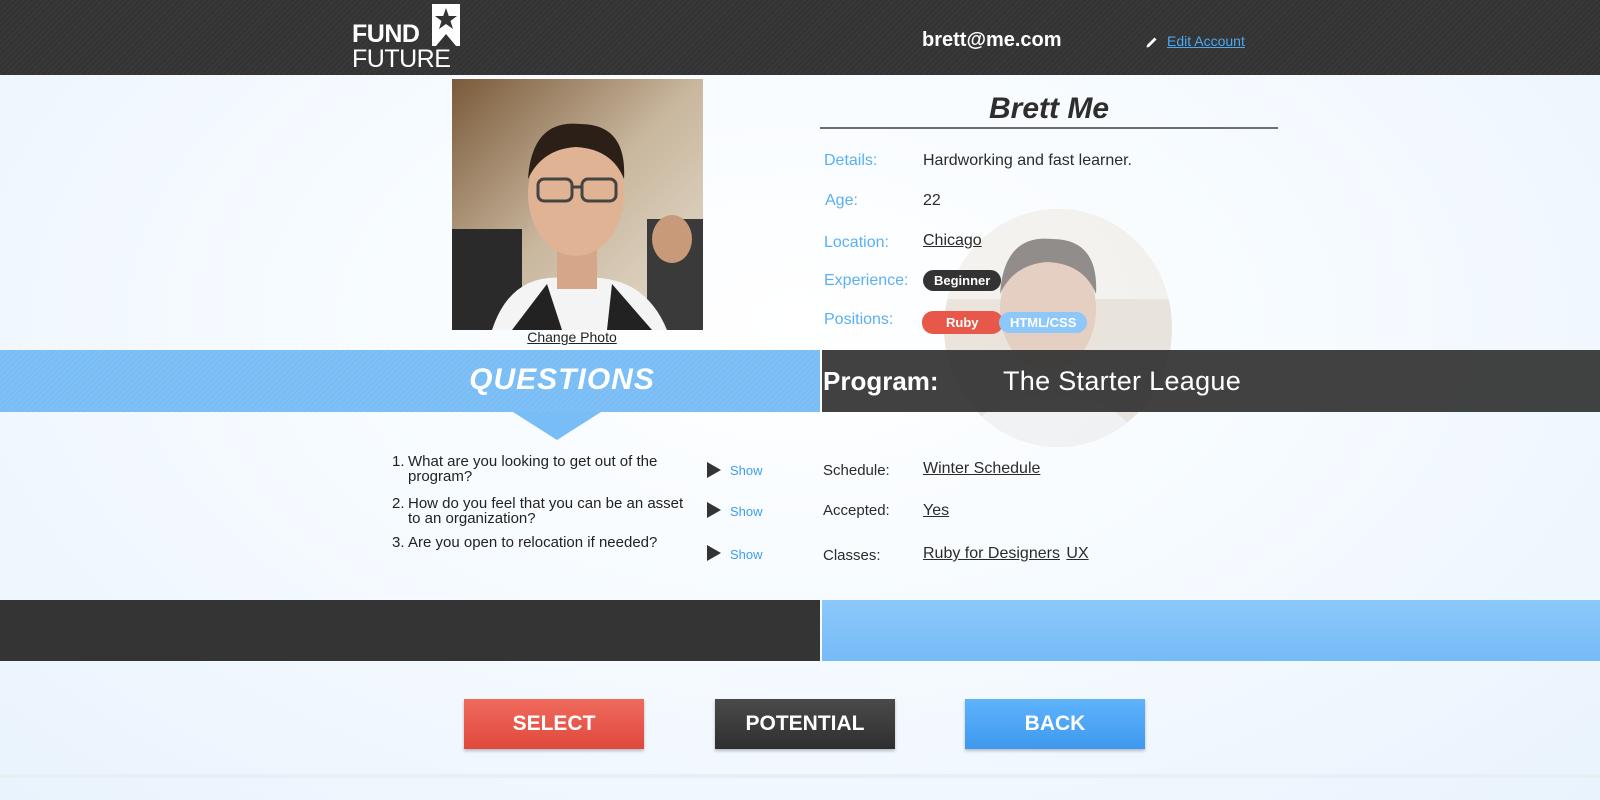  I want to click on location-label: Location:, so click(856, 242).